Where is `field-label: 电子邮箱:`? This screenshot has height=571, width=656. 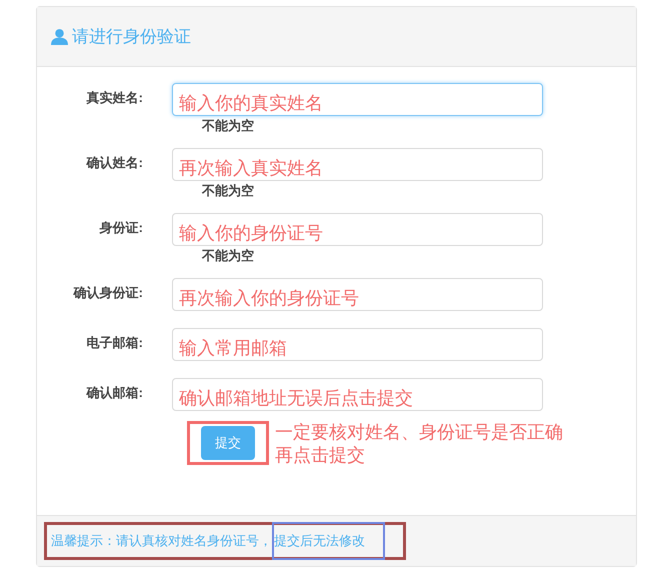 field-label: 电子邮箱: is located at coordinates (115, 343).